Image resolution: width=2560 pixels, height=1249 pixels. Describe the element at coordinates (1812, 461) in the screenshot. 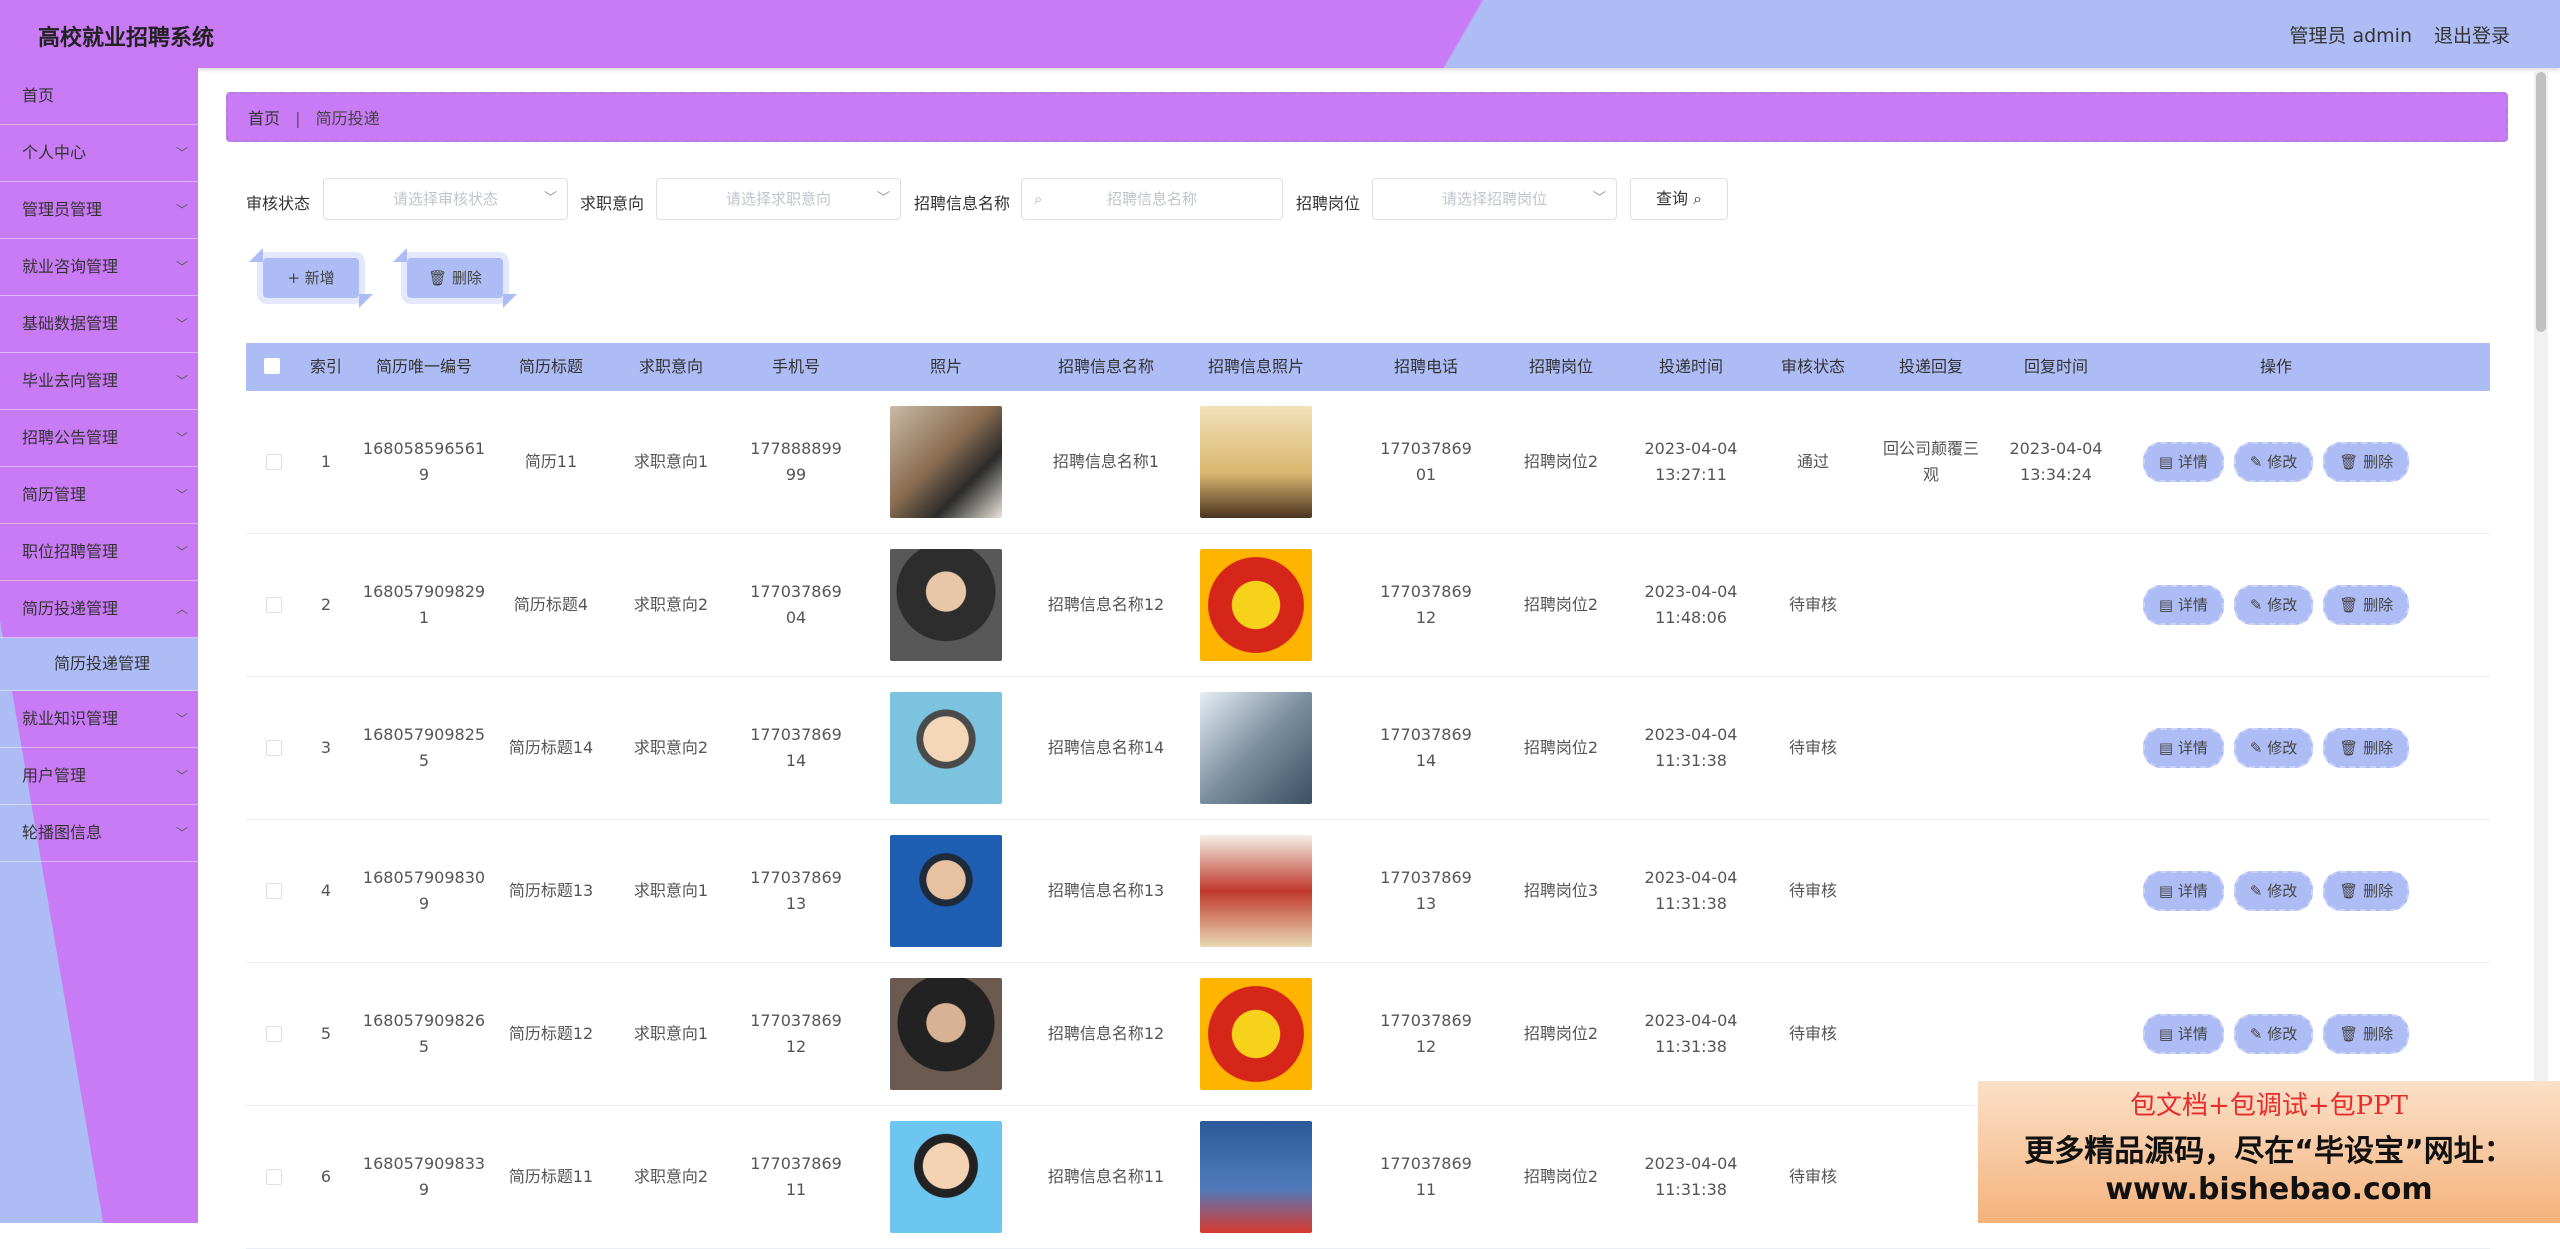

I see `row-status: 通过` at that location.